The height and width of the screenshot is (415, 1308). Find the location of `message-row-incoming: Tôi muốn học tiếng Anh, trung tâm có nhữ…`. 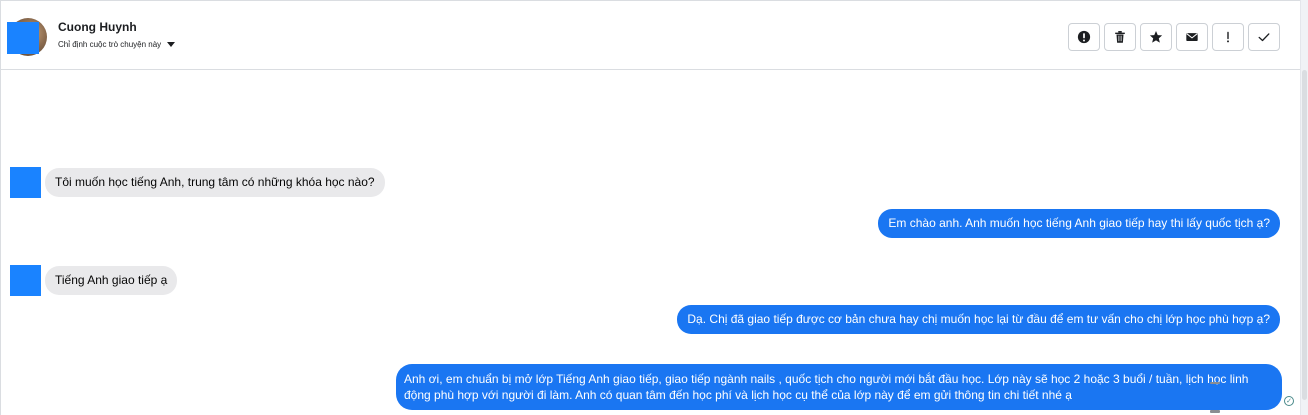

message-row-incoming: Tôi muốn học tiếng Anh, trung tâm có nhữ… is located at coordinates (197, 182).